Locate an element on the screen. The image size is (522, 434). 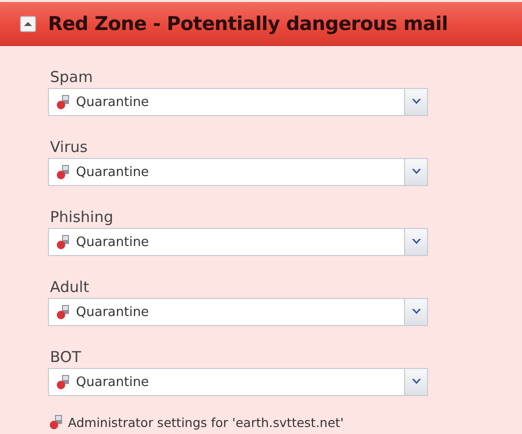
panel-title: Red Zone - Potentially dangerous mail is located at coordinates (248, 23).